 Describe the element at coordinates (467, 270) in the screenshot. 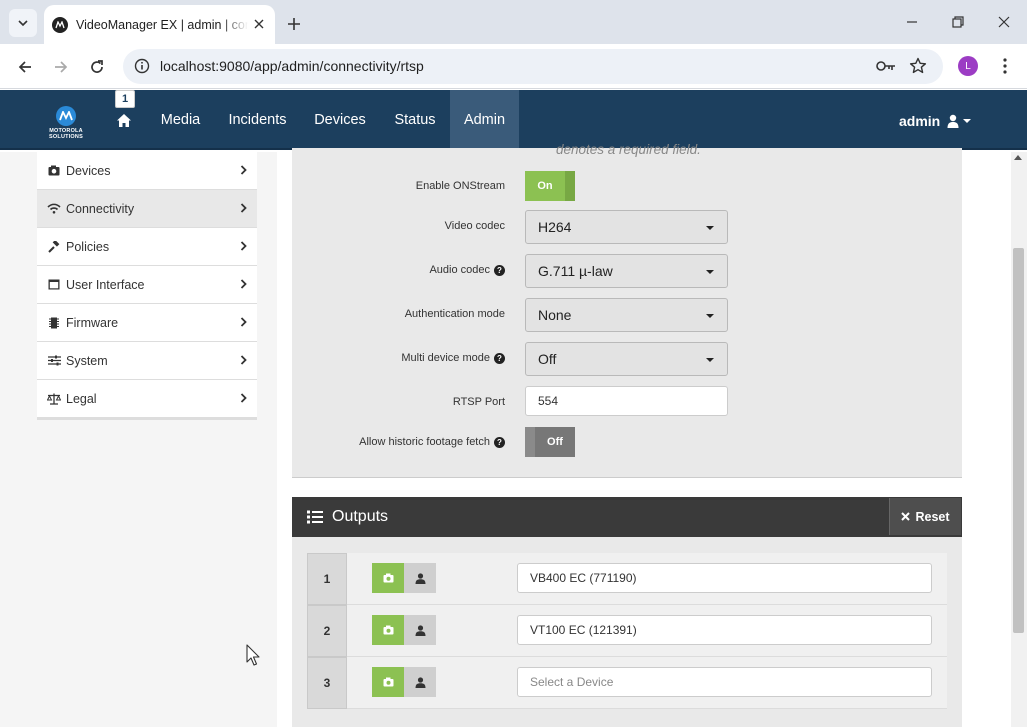

I see `audio-codec-label: Audio codec?` at that location.